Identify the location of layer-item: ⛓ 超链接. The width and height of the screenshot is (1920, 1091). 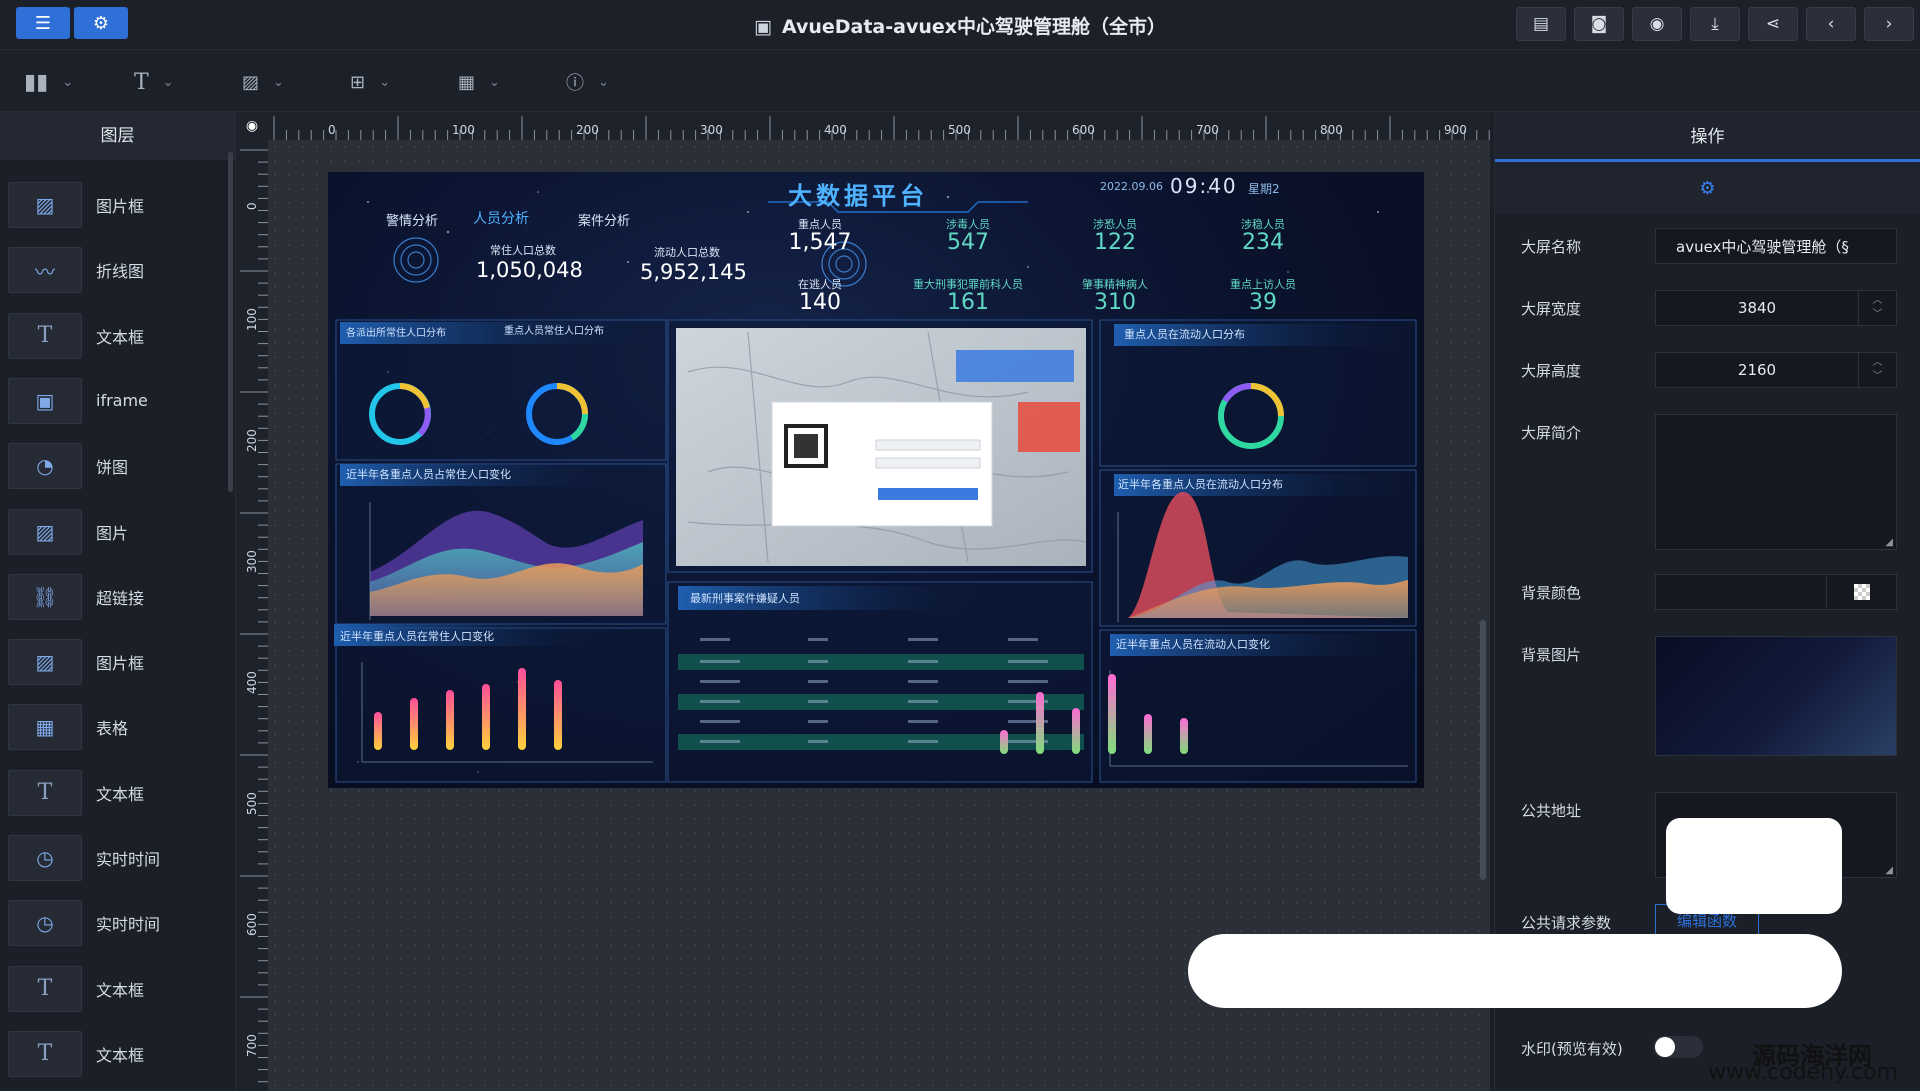
(118, 597).